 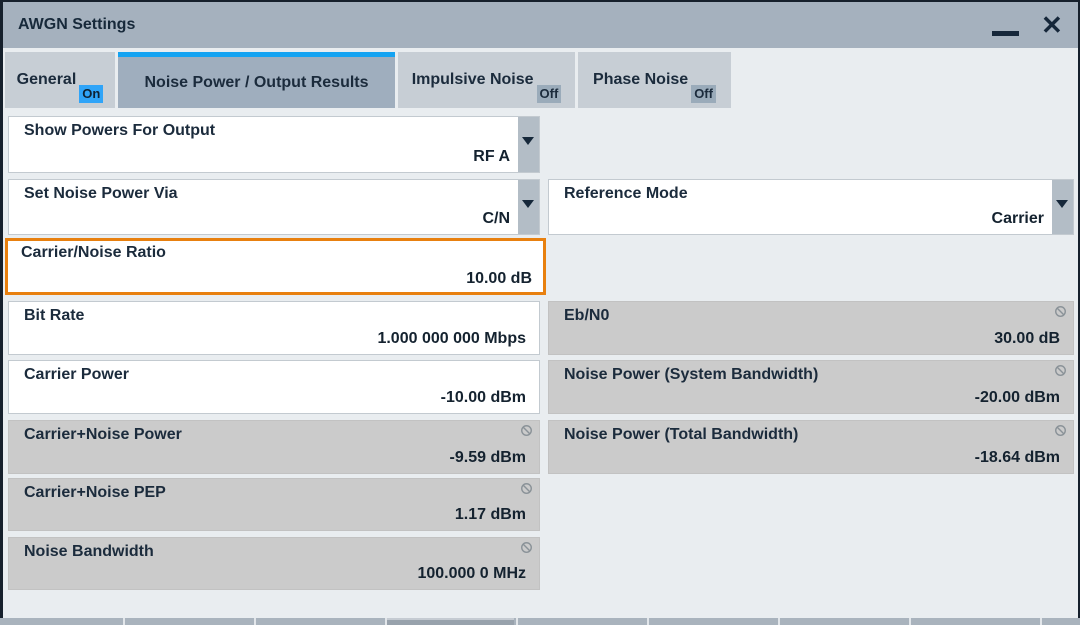 I want to click on field-label: Carrier/Noise Ratio, so click(x=93, y=252).